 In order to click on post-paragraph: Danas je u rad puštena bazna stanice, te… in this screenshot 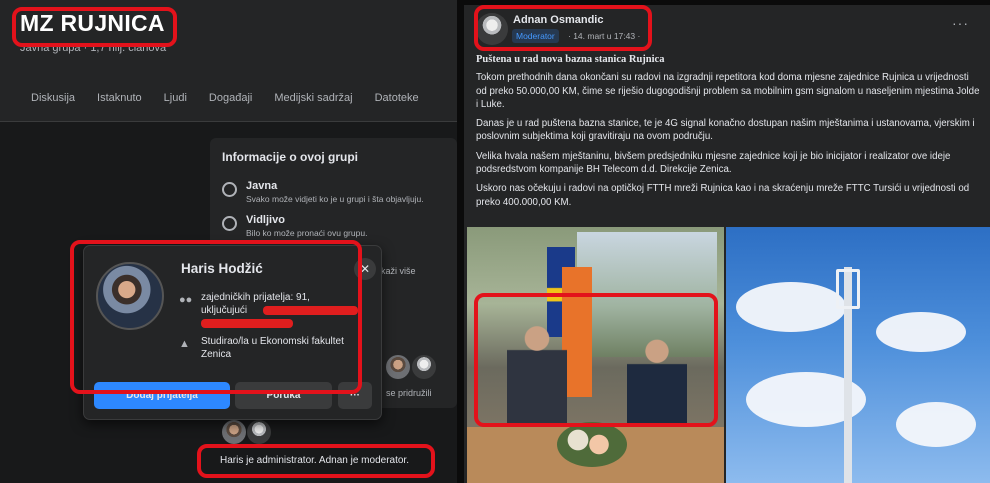, I will do `click(725, 130)`.